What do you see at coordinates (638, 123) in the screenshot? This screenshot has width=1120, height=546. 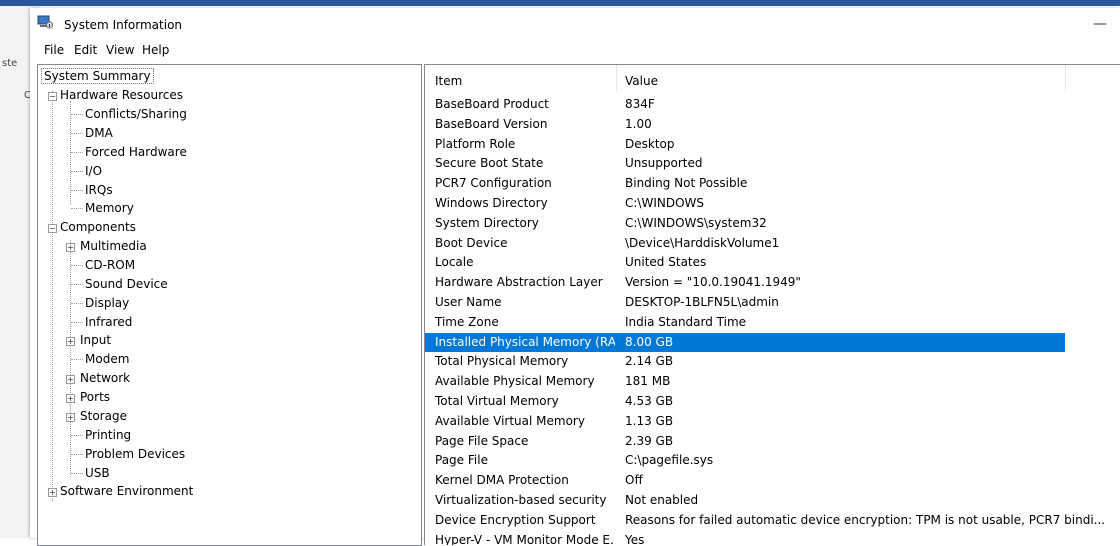 I see `row-value-cell: 1.00` at bounding box center [638, 123].